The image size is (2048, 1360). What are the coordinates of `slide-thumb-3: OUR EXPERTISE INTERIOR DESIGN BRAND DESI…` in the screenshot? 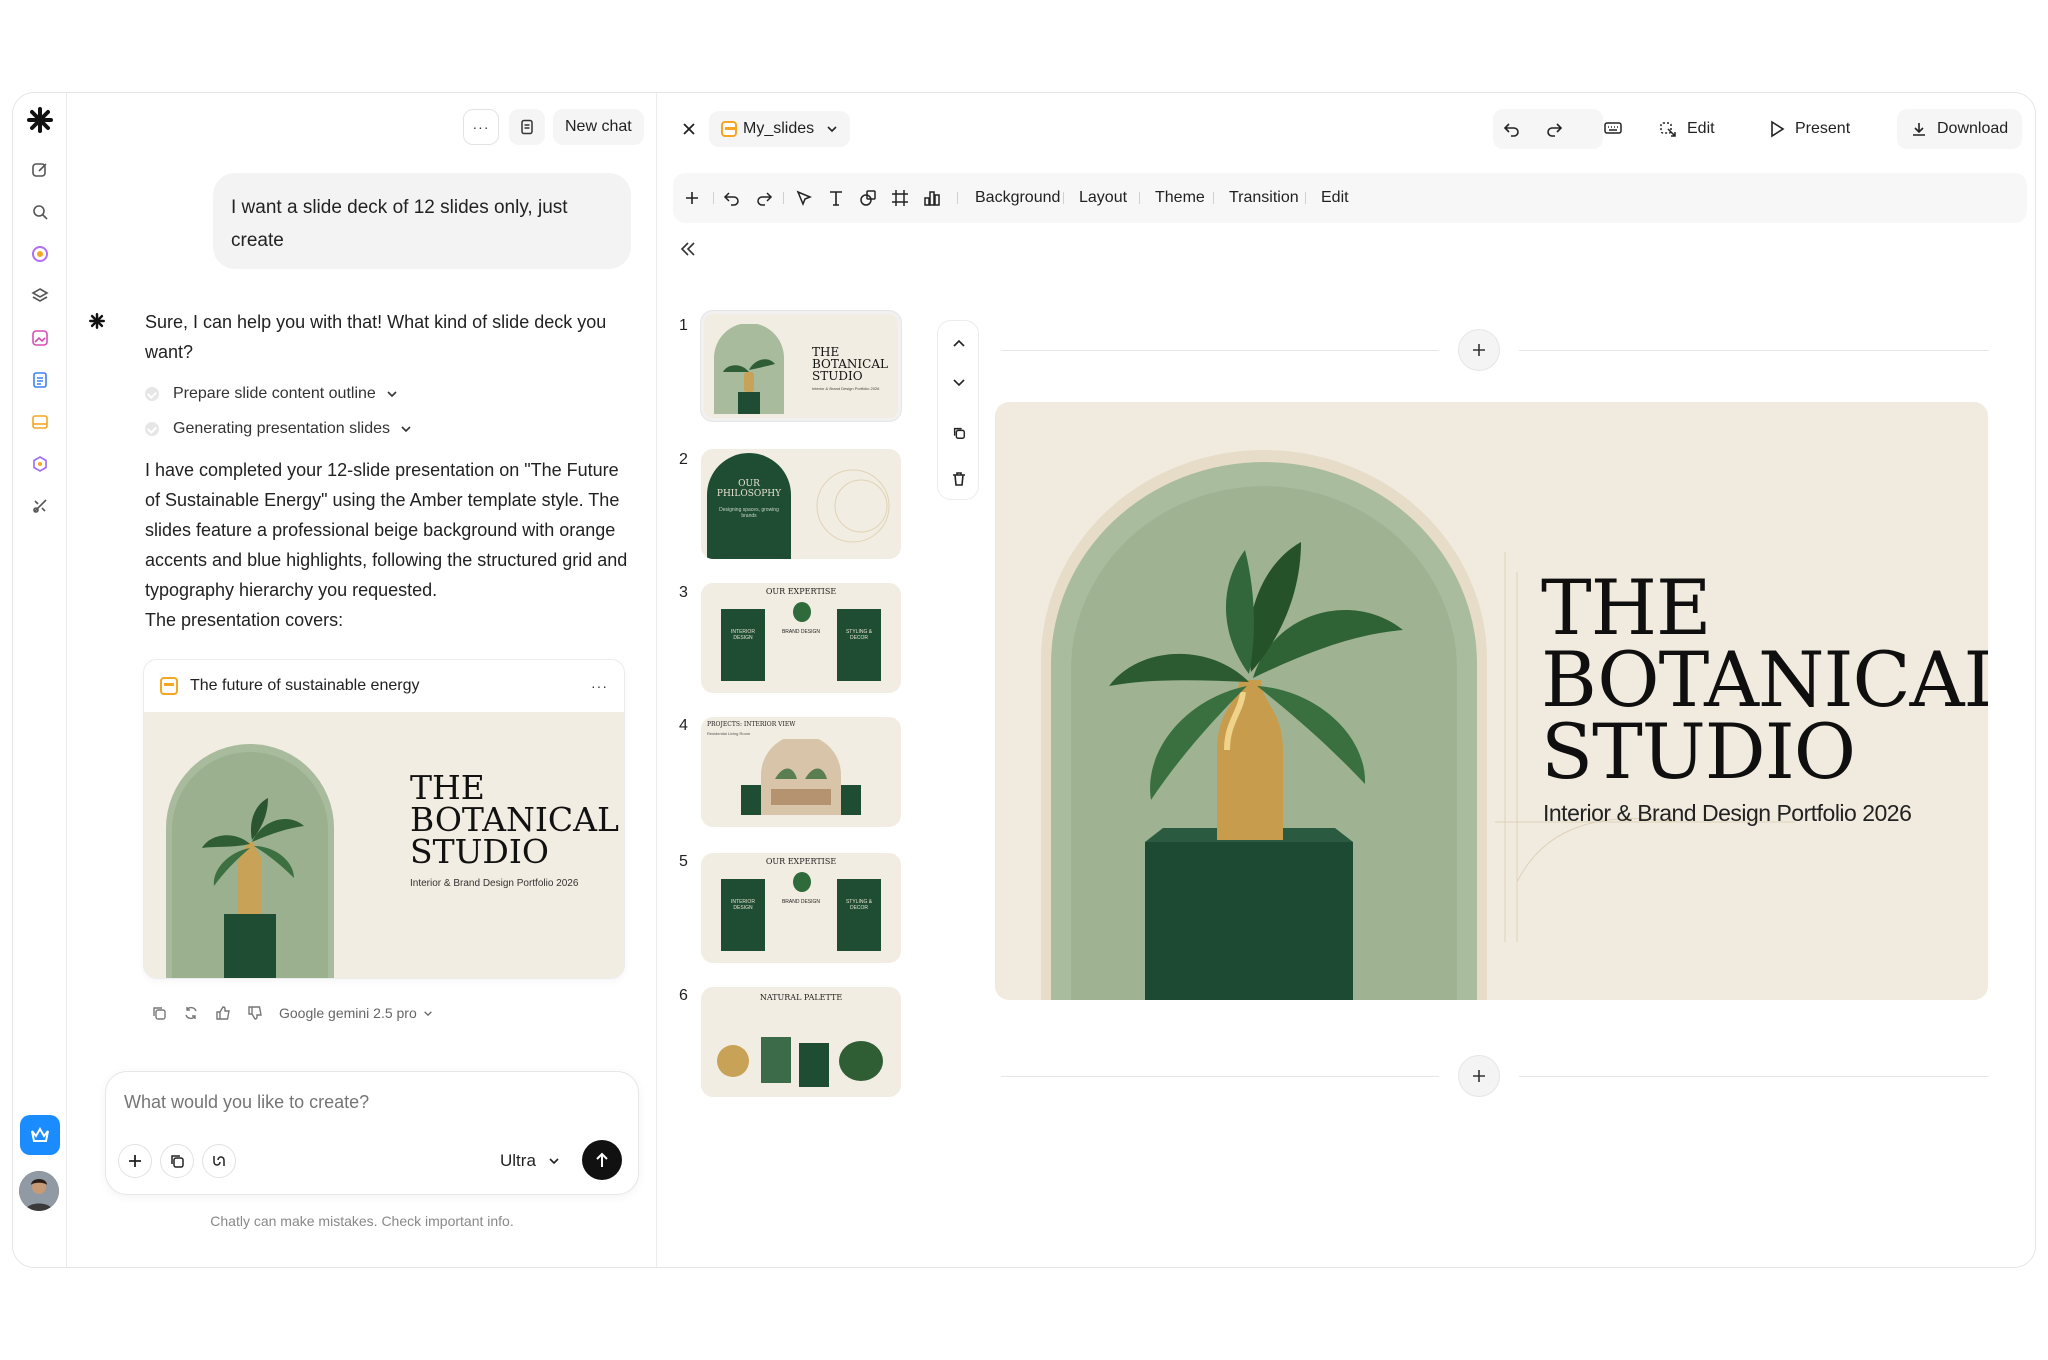 It's located at (801, 638).